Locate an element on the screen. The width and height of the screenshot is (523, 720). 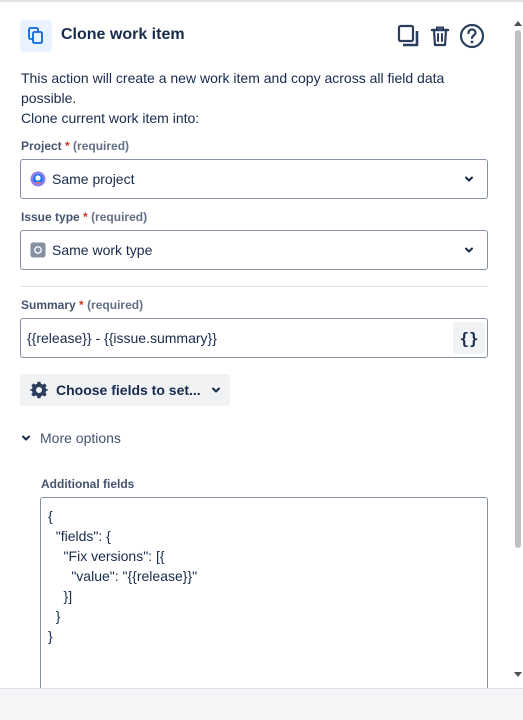
help-icon is located at coordinates (472, 36).